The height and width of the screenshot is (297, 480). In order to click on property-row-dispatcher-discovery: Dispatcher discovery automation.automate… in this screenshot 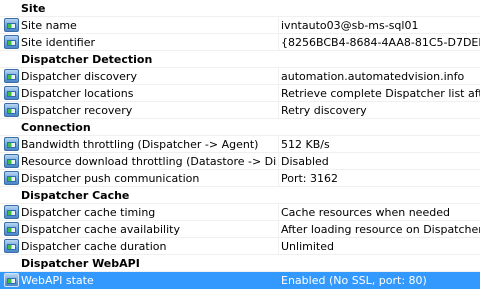, I will do `click(240, 76)`.